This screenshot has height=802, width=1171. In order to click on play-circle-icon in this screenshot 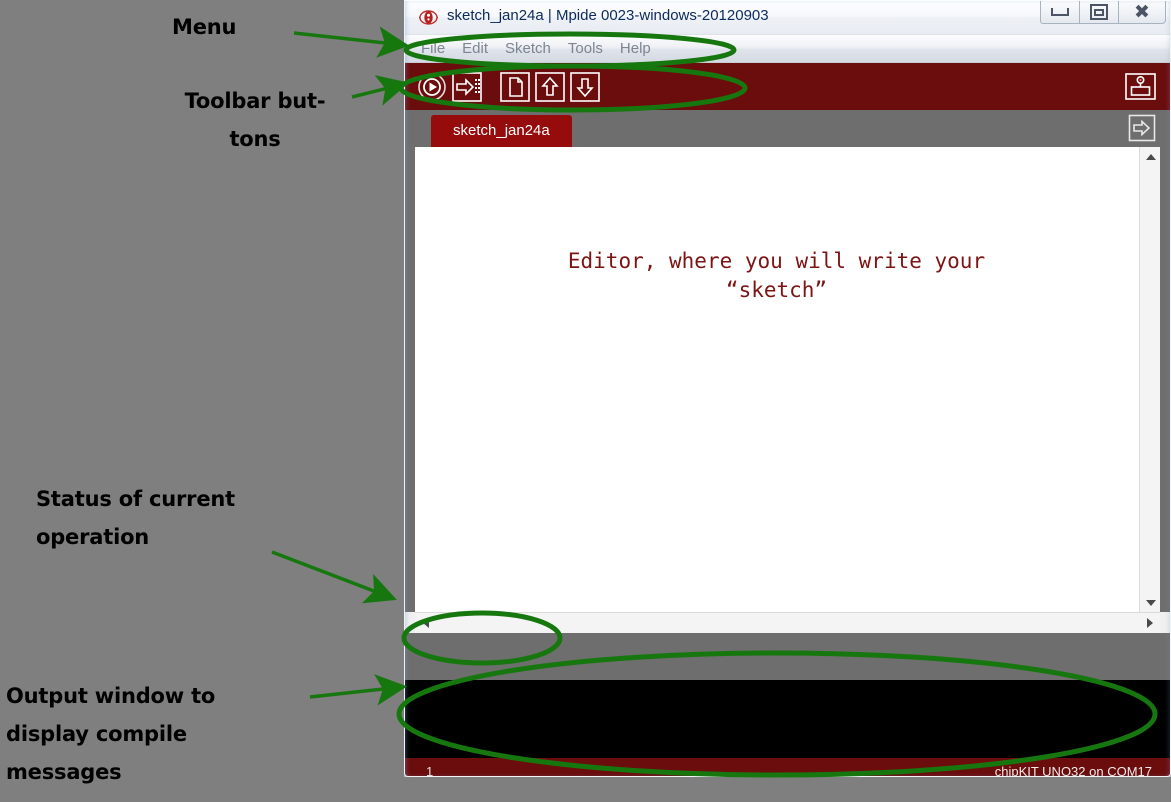, I will do `click(432, 86)`.